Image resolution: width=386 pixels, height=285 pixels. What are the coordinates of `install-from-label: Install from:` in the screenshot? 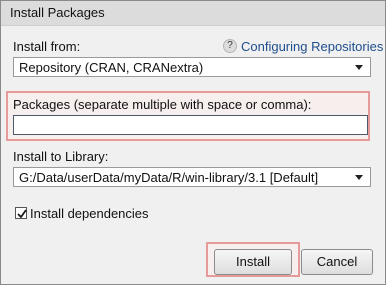 It's located at (47, 46).